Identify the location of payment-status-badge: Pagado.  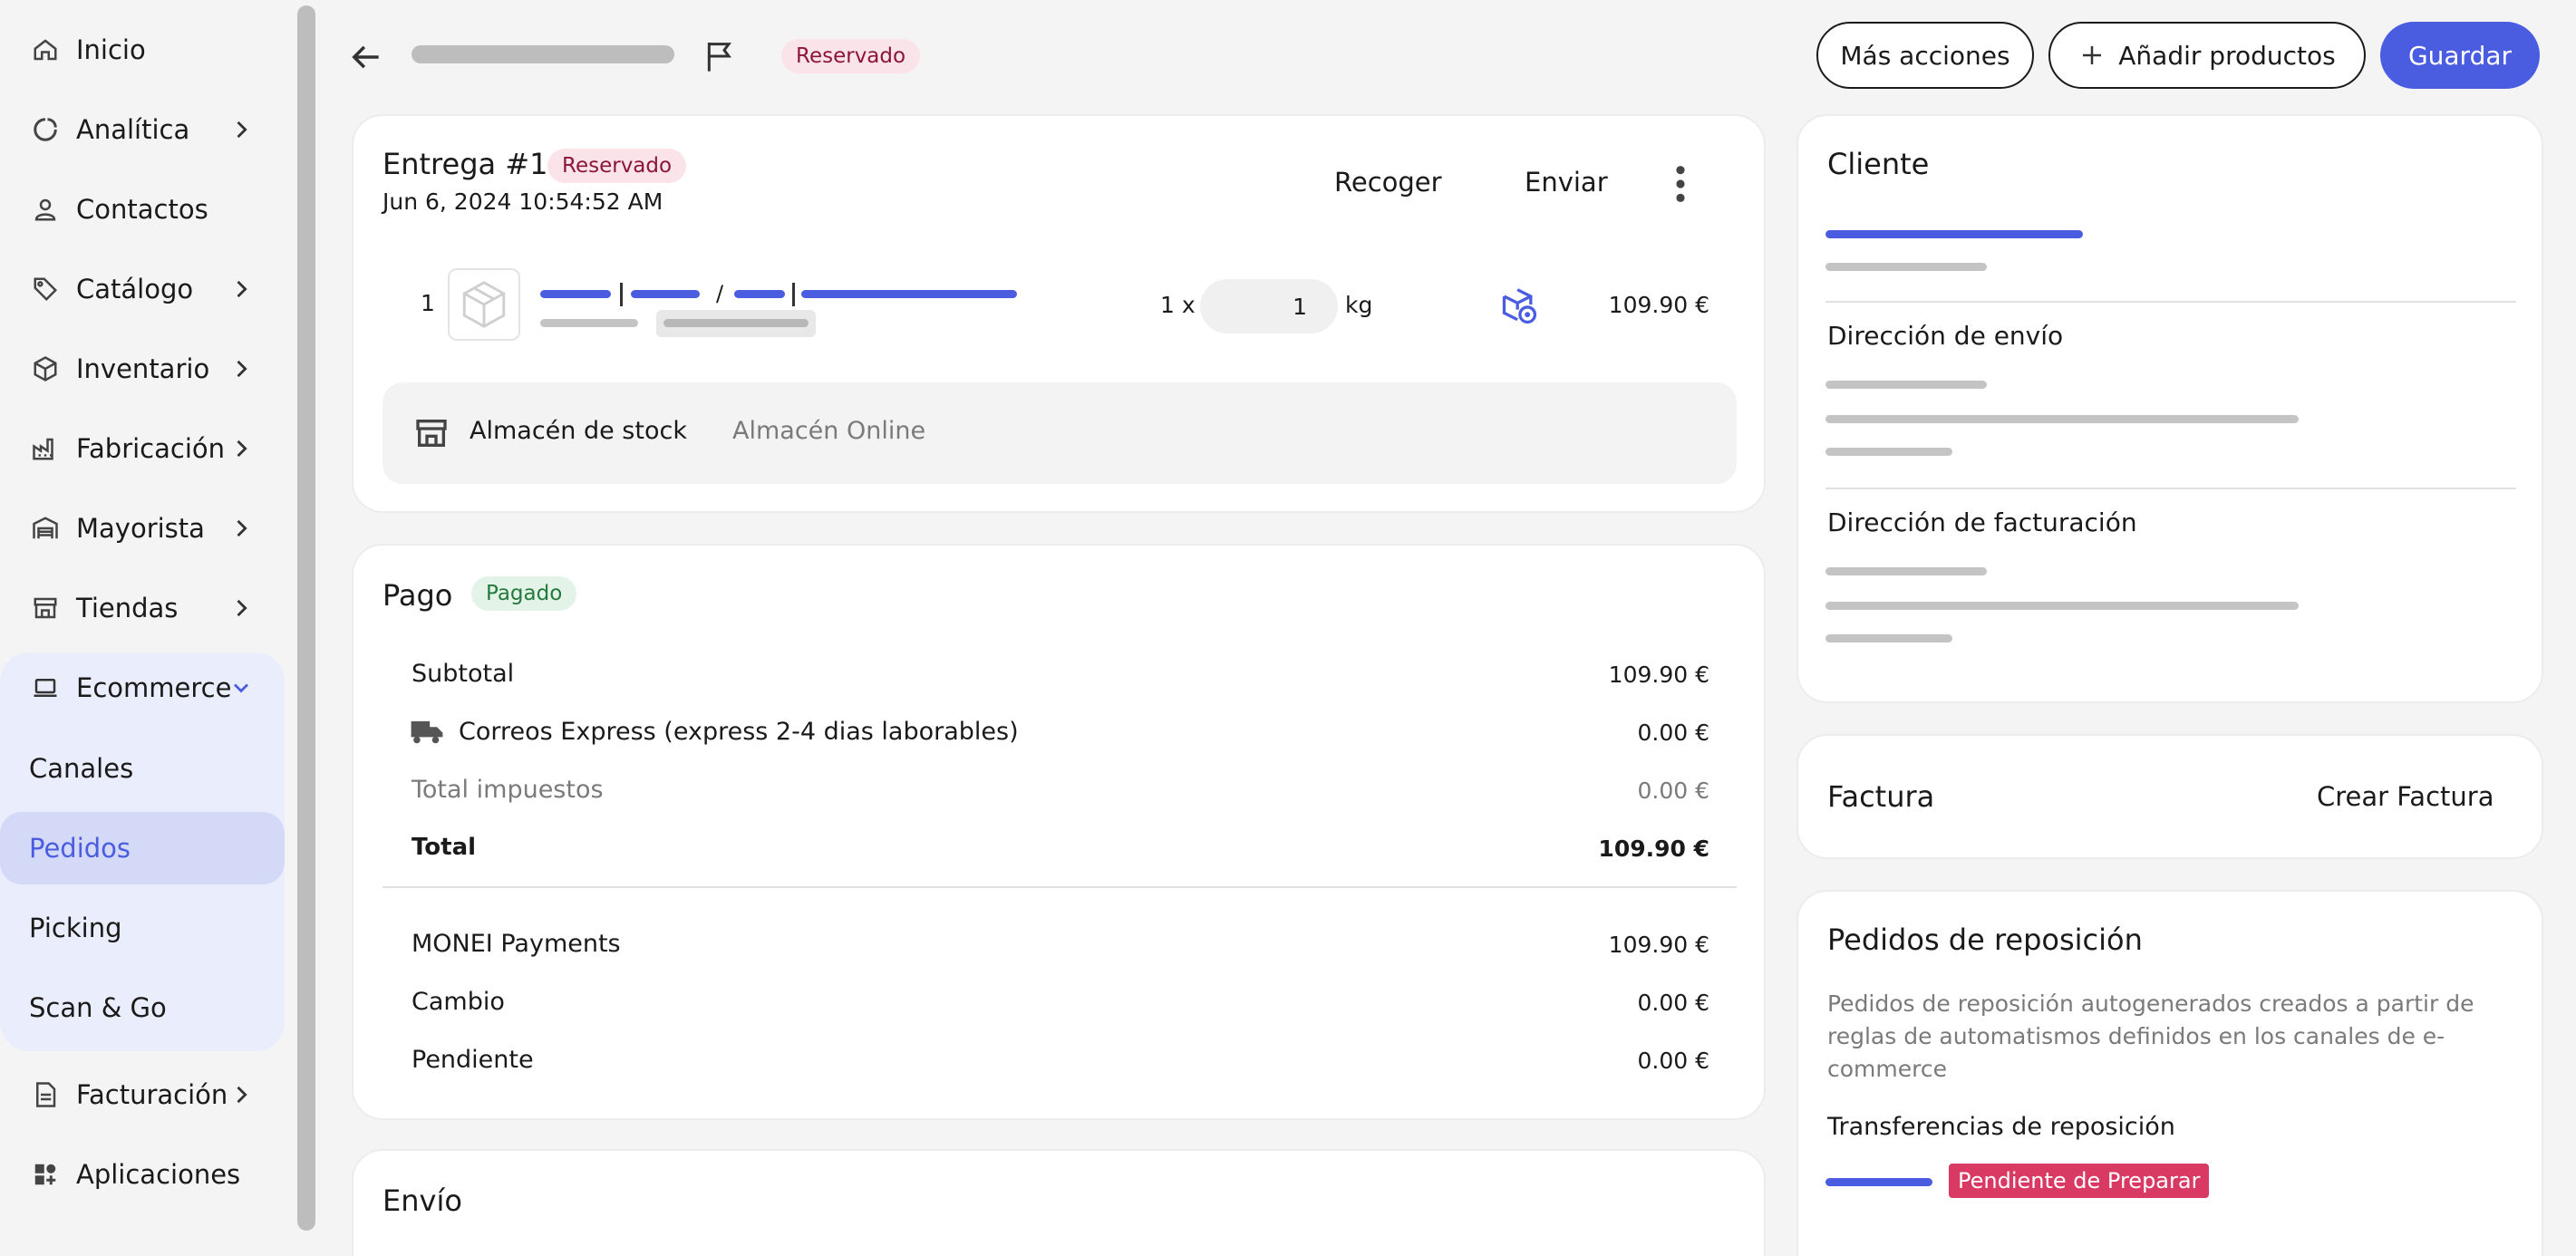
(524, 593).